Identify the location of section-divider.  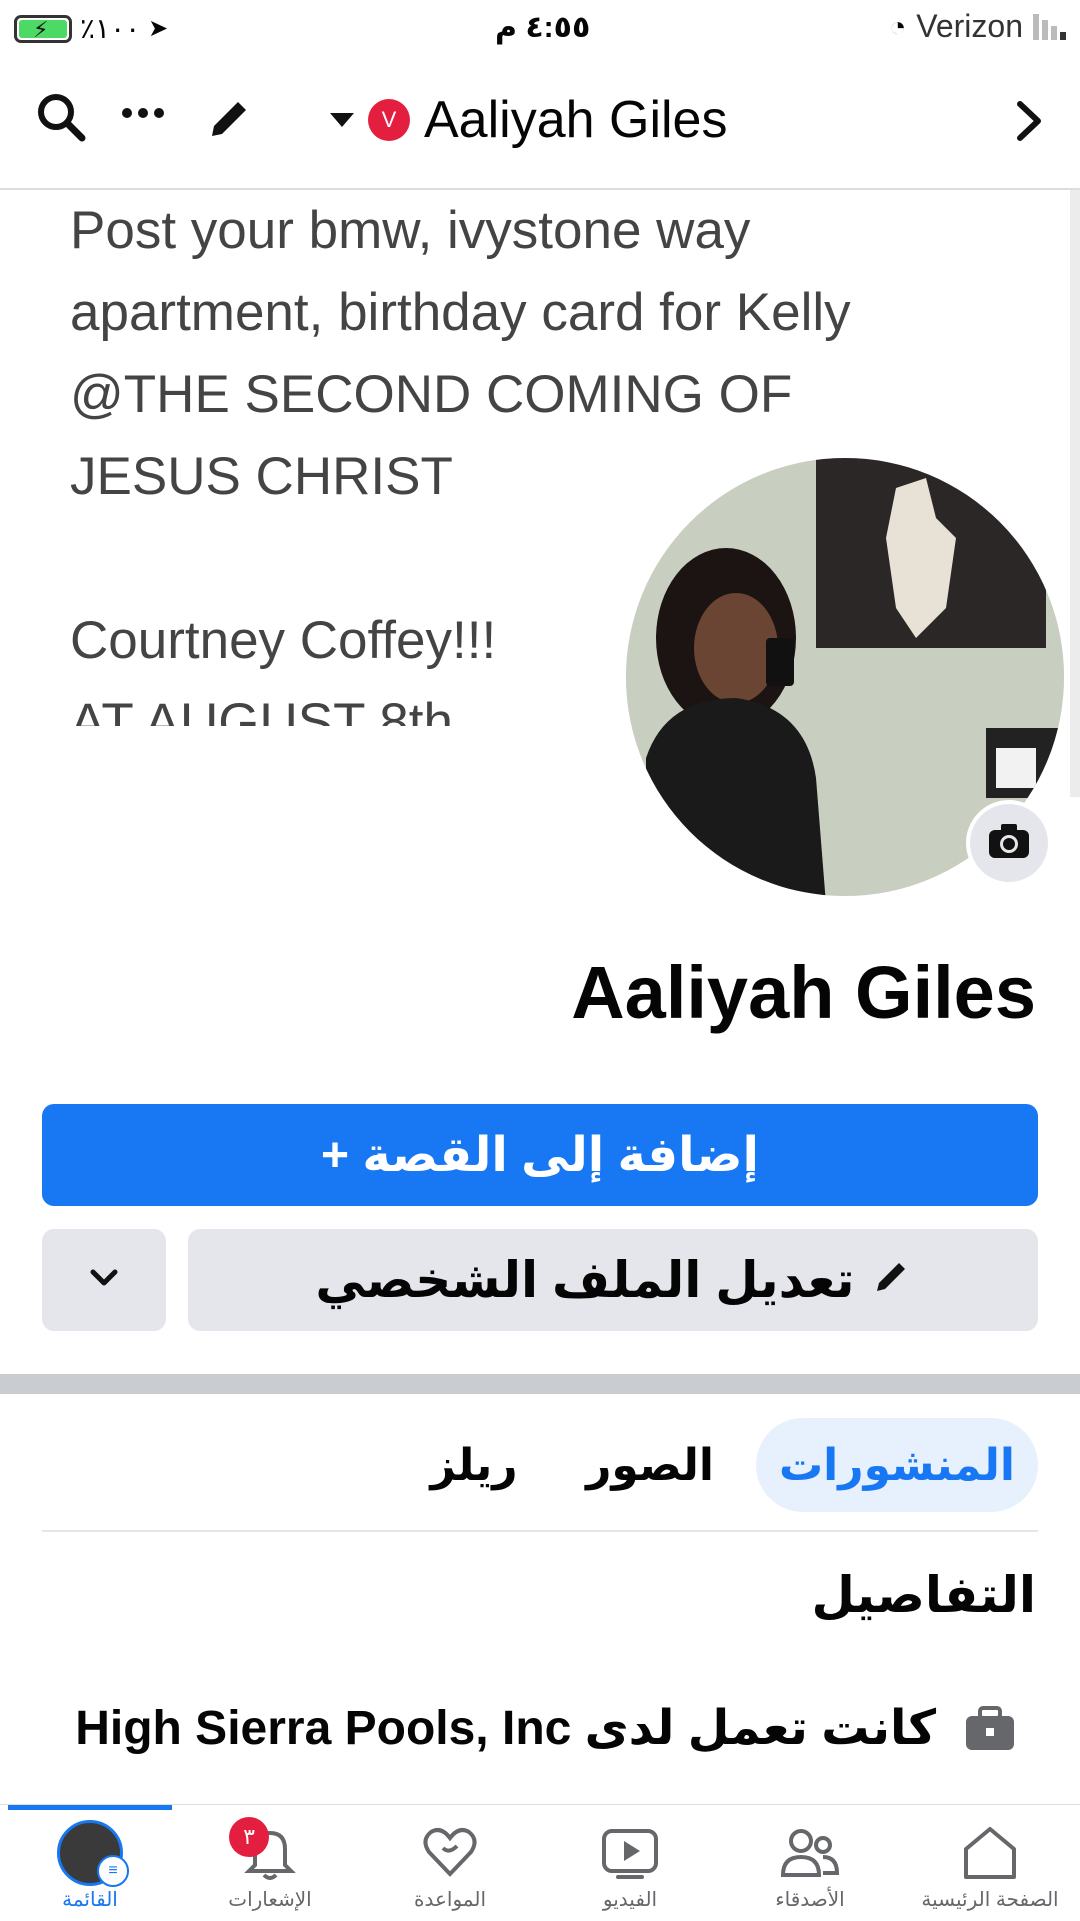
(540, 1384).